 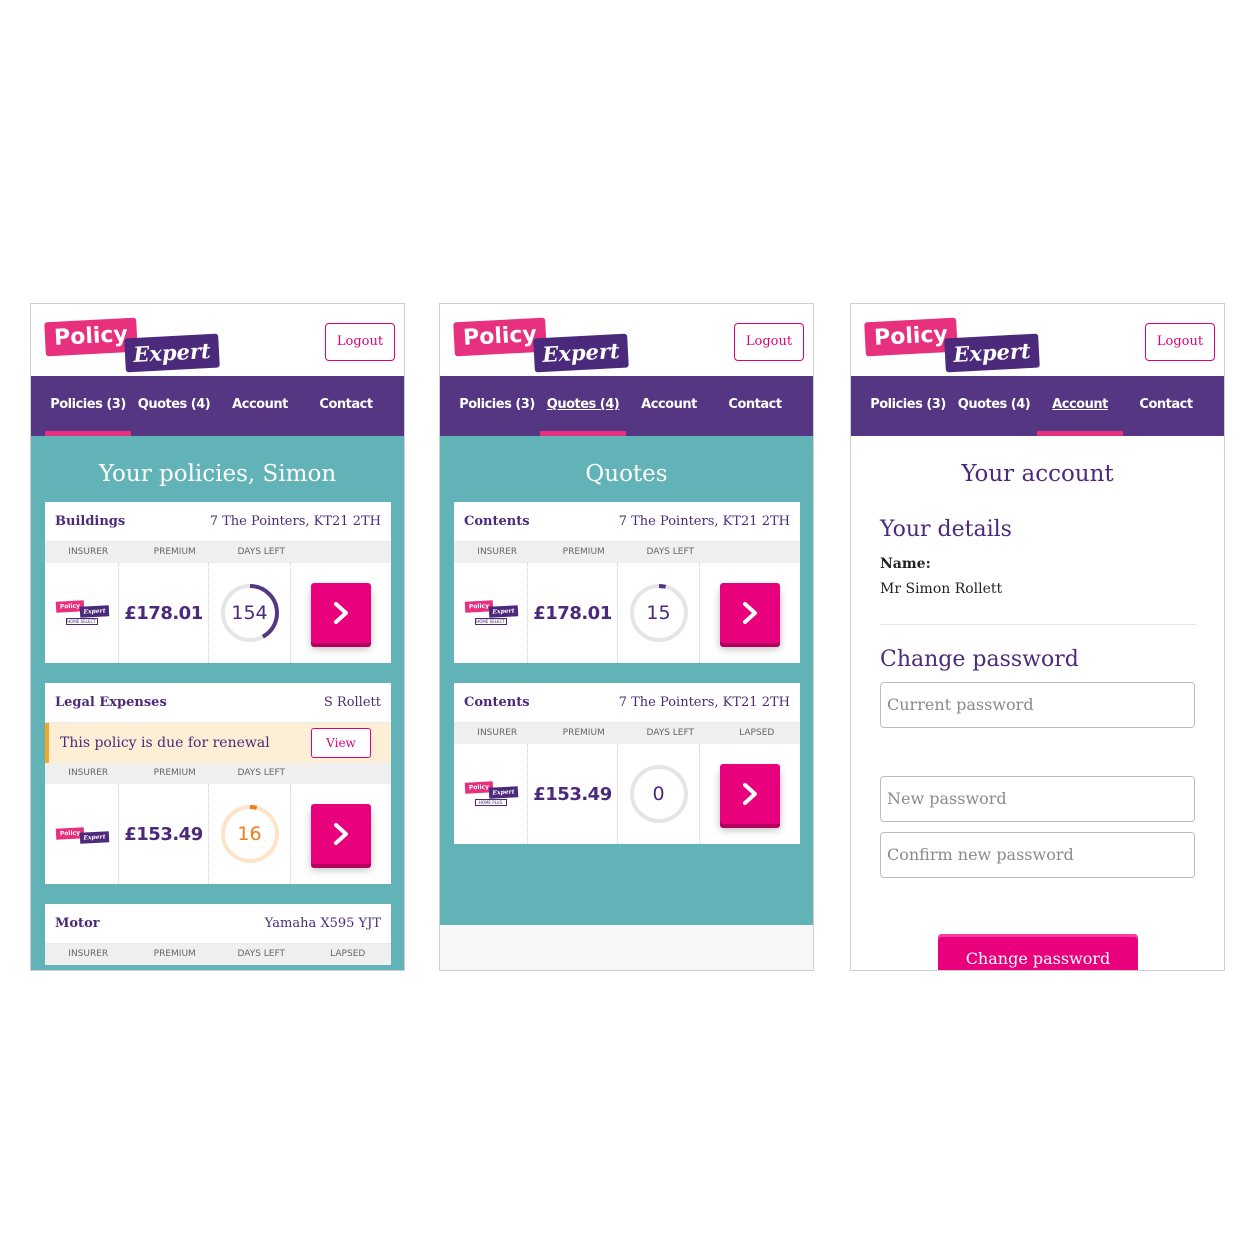 What do you see at coordinates (626, 474) in the screenshot?
I see `page-title: Quotes` at bounding box center [626, 474].